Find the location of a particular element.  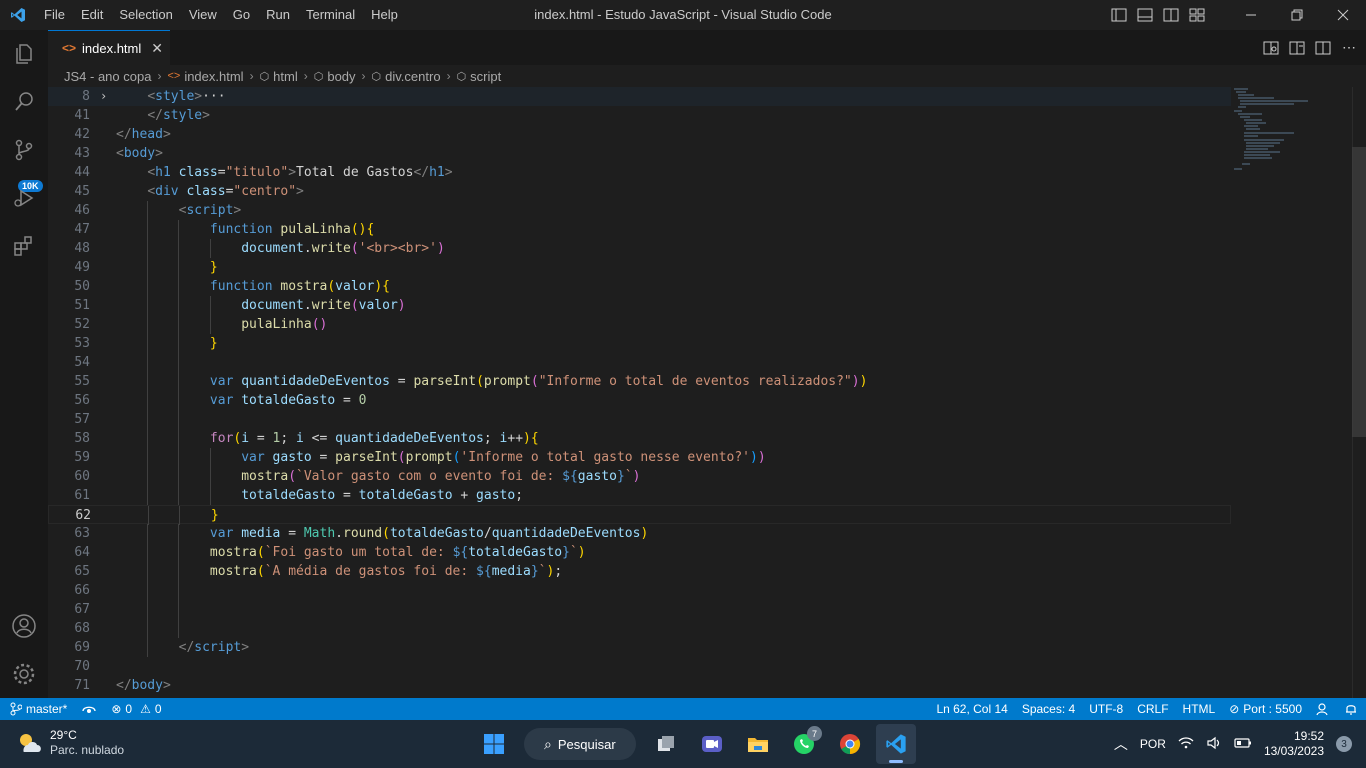

code-line: 69 </script> is located at coordinates (639, 647).